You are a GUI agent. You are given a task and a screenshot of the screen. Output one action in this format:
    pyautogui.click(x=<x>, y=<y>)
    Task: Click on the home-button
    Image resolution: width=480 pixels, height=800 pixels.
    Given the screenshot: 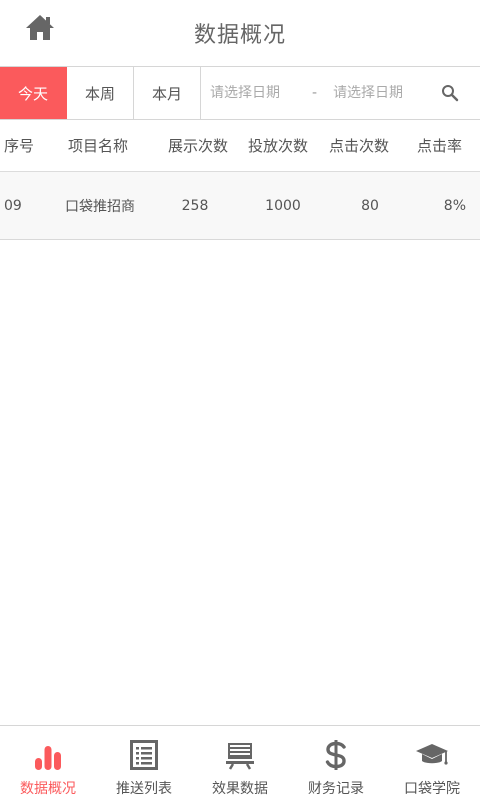 What is the action you would take?
    pyautogui.click(x=40, y=27)
    